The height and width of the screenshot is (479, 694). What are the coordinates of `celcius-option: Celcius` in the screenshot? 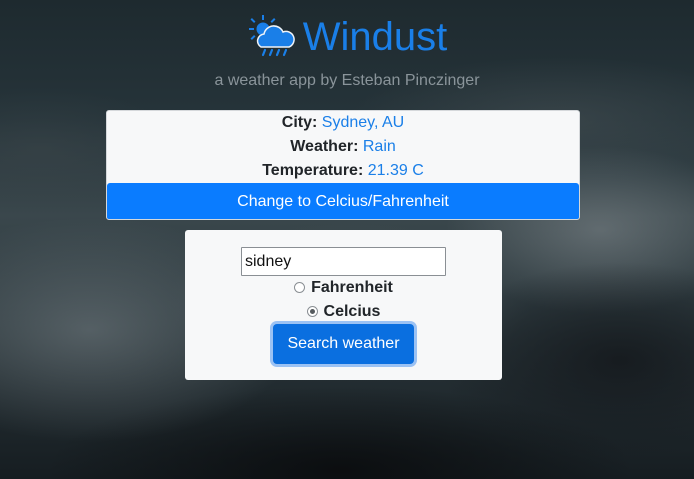 It's located at (343, 312).